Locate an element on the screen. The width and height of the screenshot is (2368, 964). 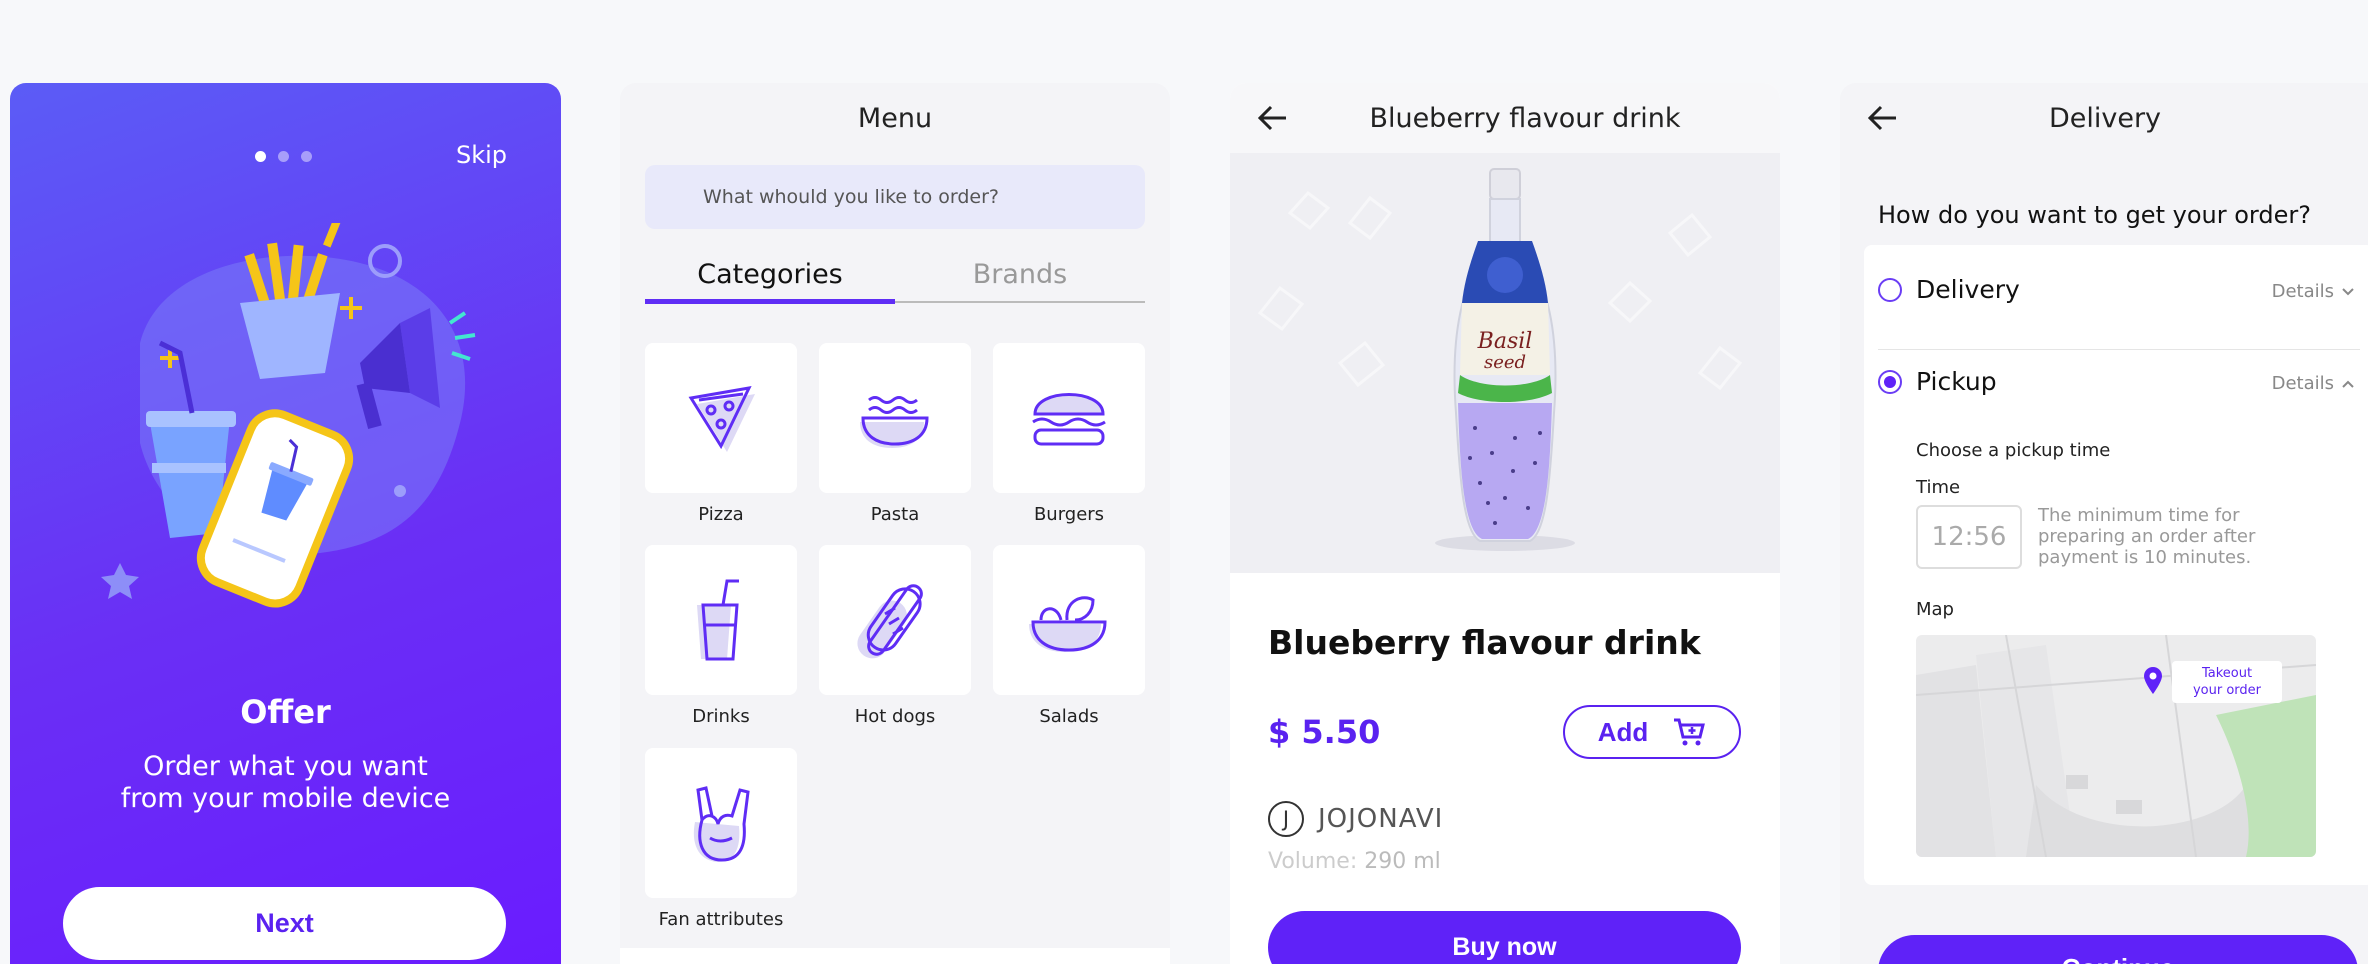
category-label: Hot dogs is located at coordinates (895, 716).